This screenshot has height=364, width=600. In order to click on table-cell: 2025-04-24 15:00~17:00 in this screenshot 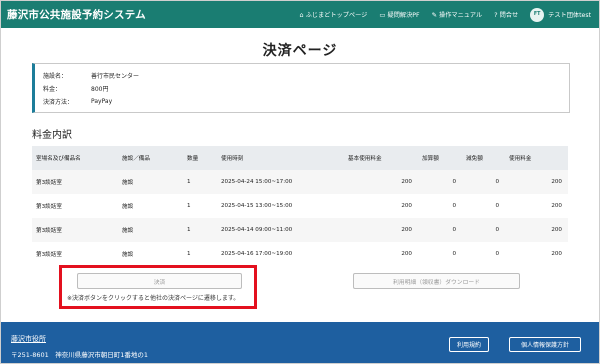, I will do `click(257, 182)`.